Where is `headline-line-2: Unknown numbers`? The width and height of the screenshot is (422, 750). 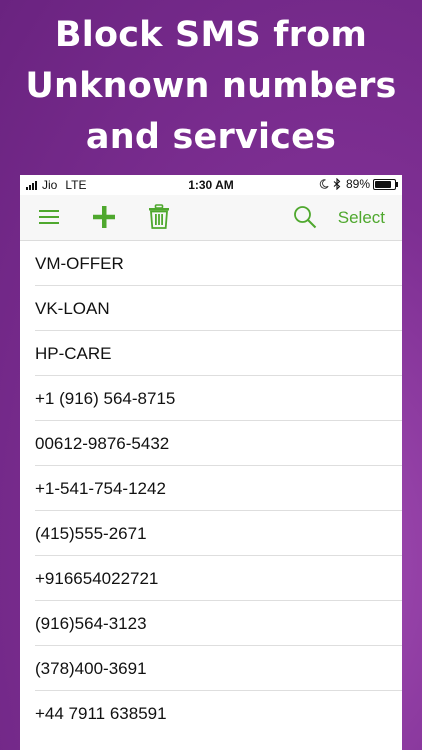 headline-line-2: Unknown numbers is located at coordinates (211, 86).